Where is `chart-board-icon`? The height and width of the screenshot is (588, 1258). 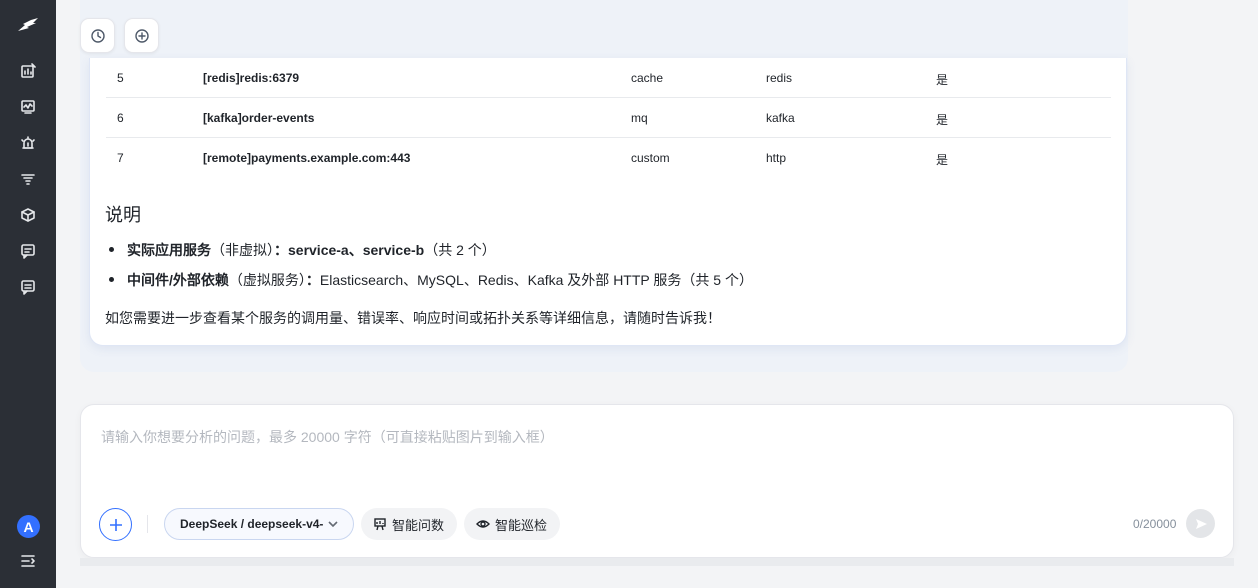 chart-board-icon is located at coordinates (380, 524).